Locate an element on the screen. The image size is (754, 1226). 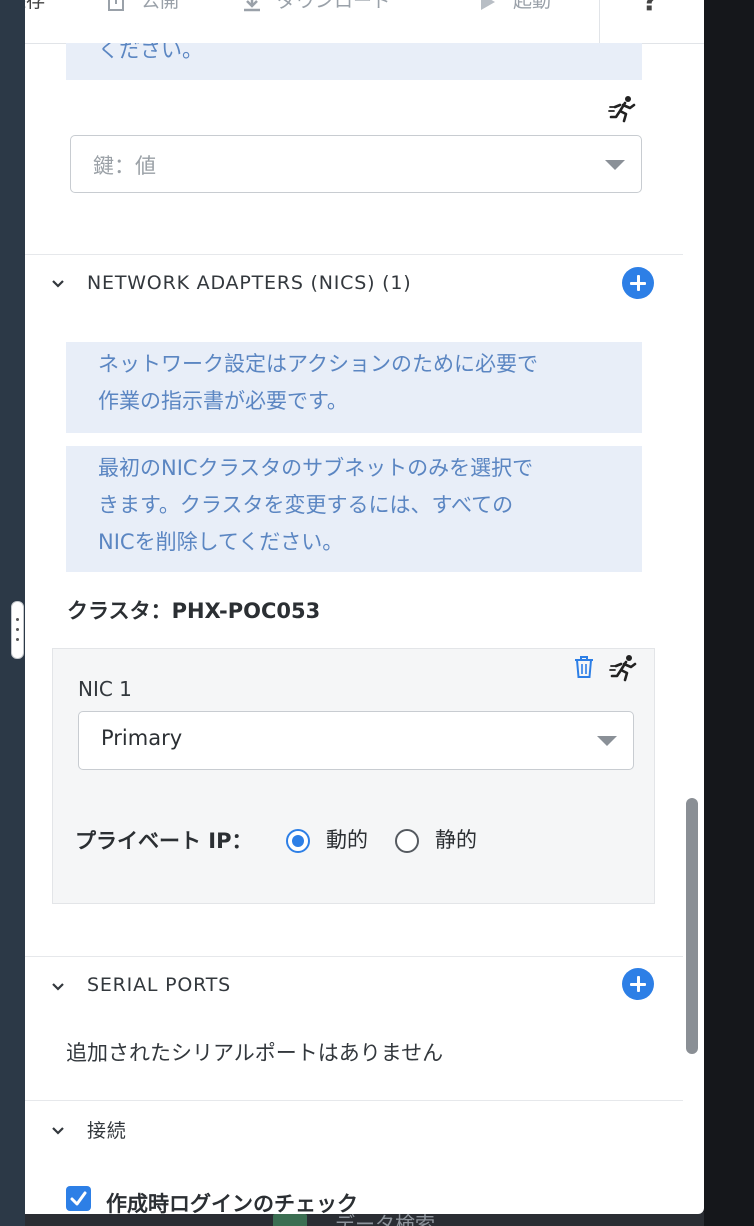
toolbar: 保存 公開 ダウンロード 起動 ? is located at coordinates (364, 22).